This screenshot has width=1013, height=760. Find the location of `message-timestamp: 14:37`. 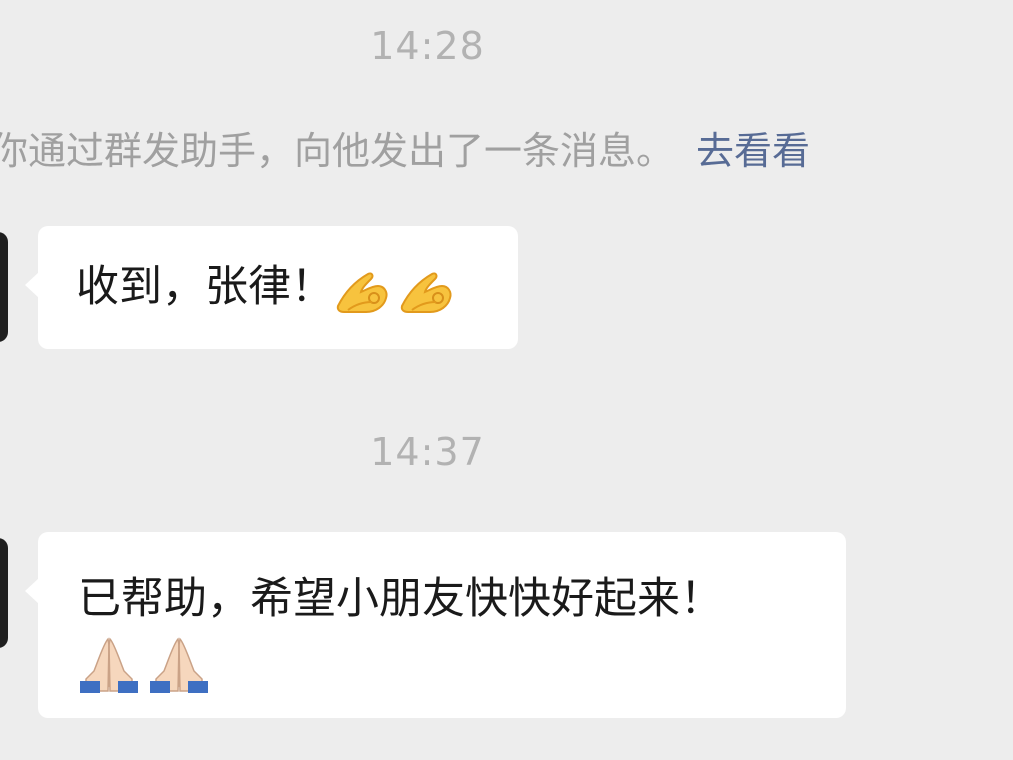

message-timestamp: 14:37 is located at coordinates (427, 452).